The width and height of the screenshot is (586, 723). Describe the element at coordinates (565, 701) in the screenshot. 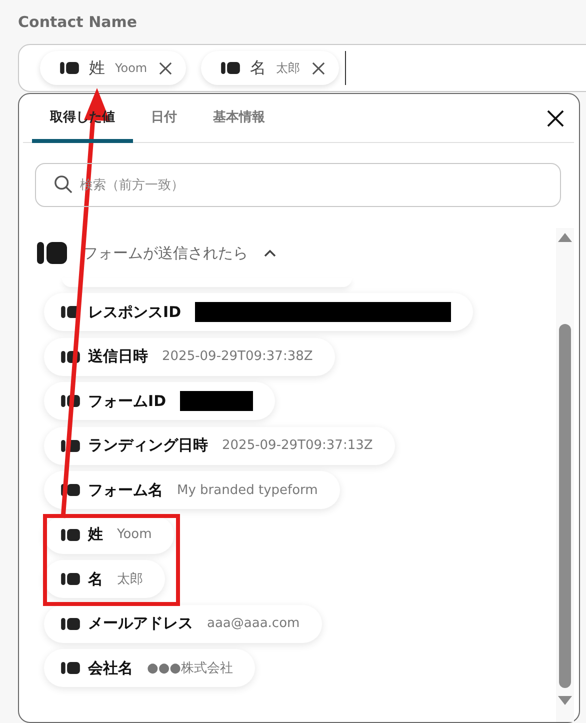

I see `scroll-down-icon` at that location.